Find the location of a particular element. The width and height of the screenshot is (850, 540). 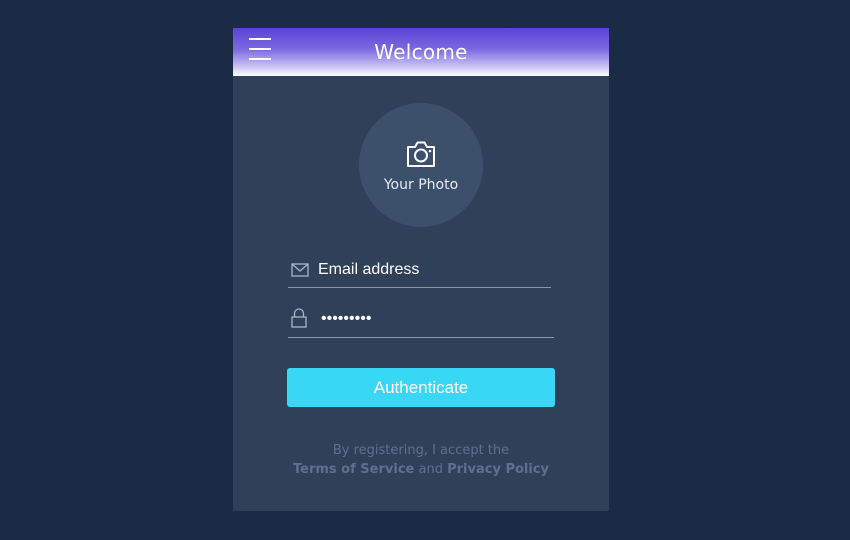

terms-links-line: Terms of Service and Privacy Policy is located at coordinates (421, 469).